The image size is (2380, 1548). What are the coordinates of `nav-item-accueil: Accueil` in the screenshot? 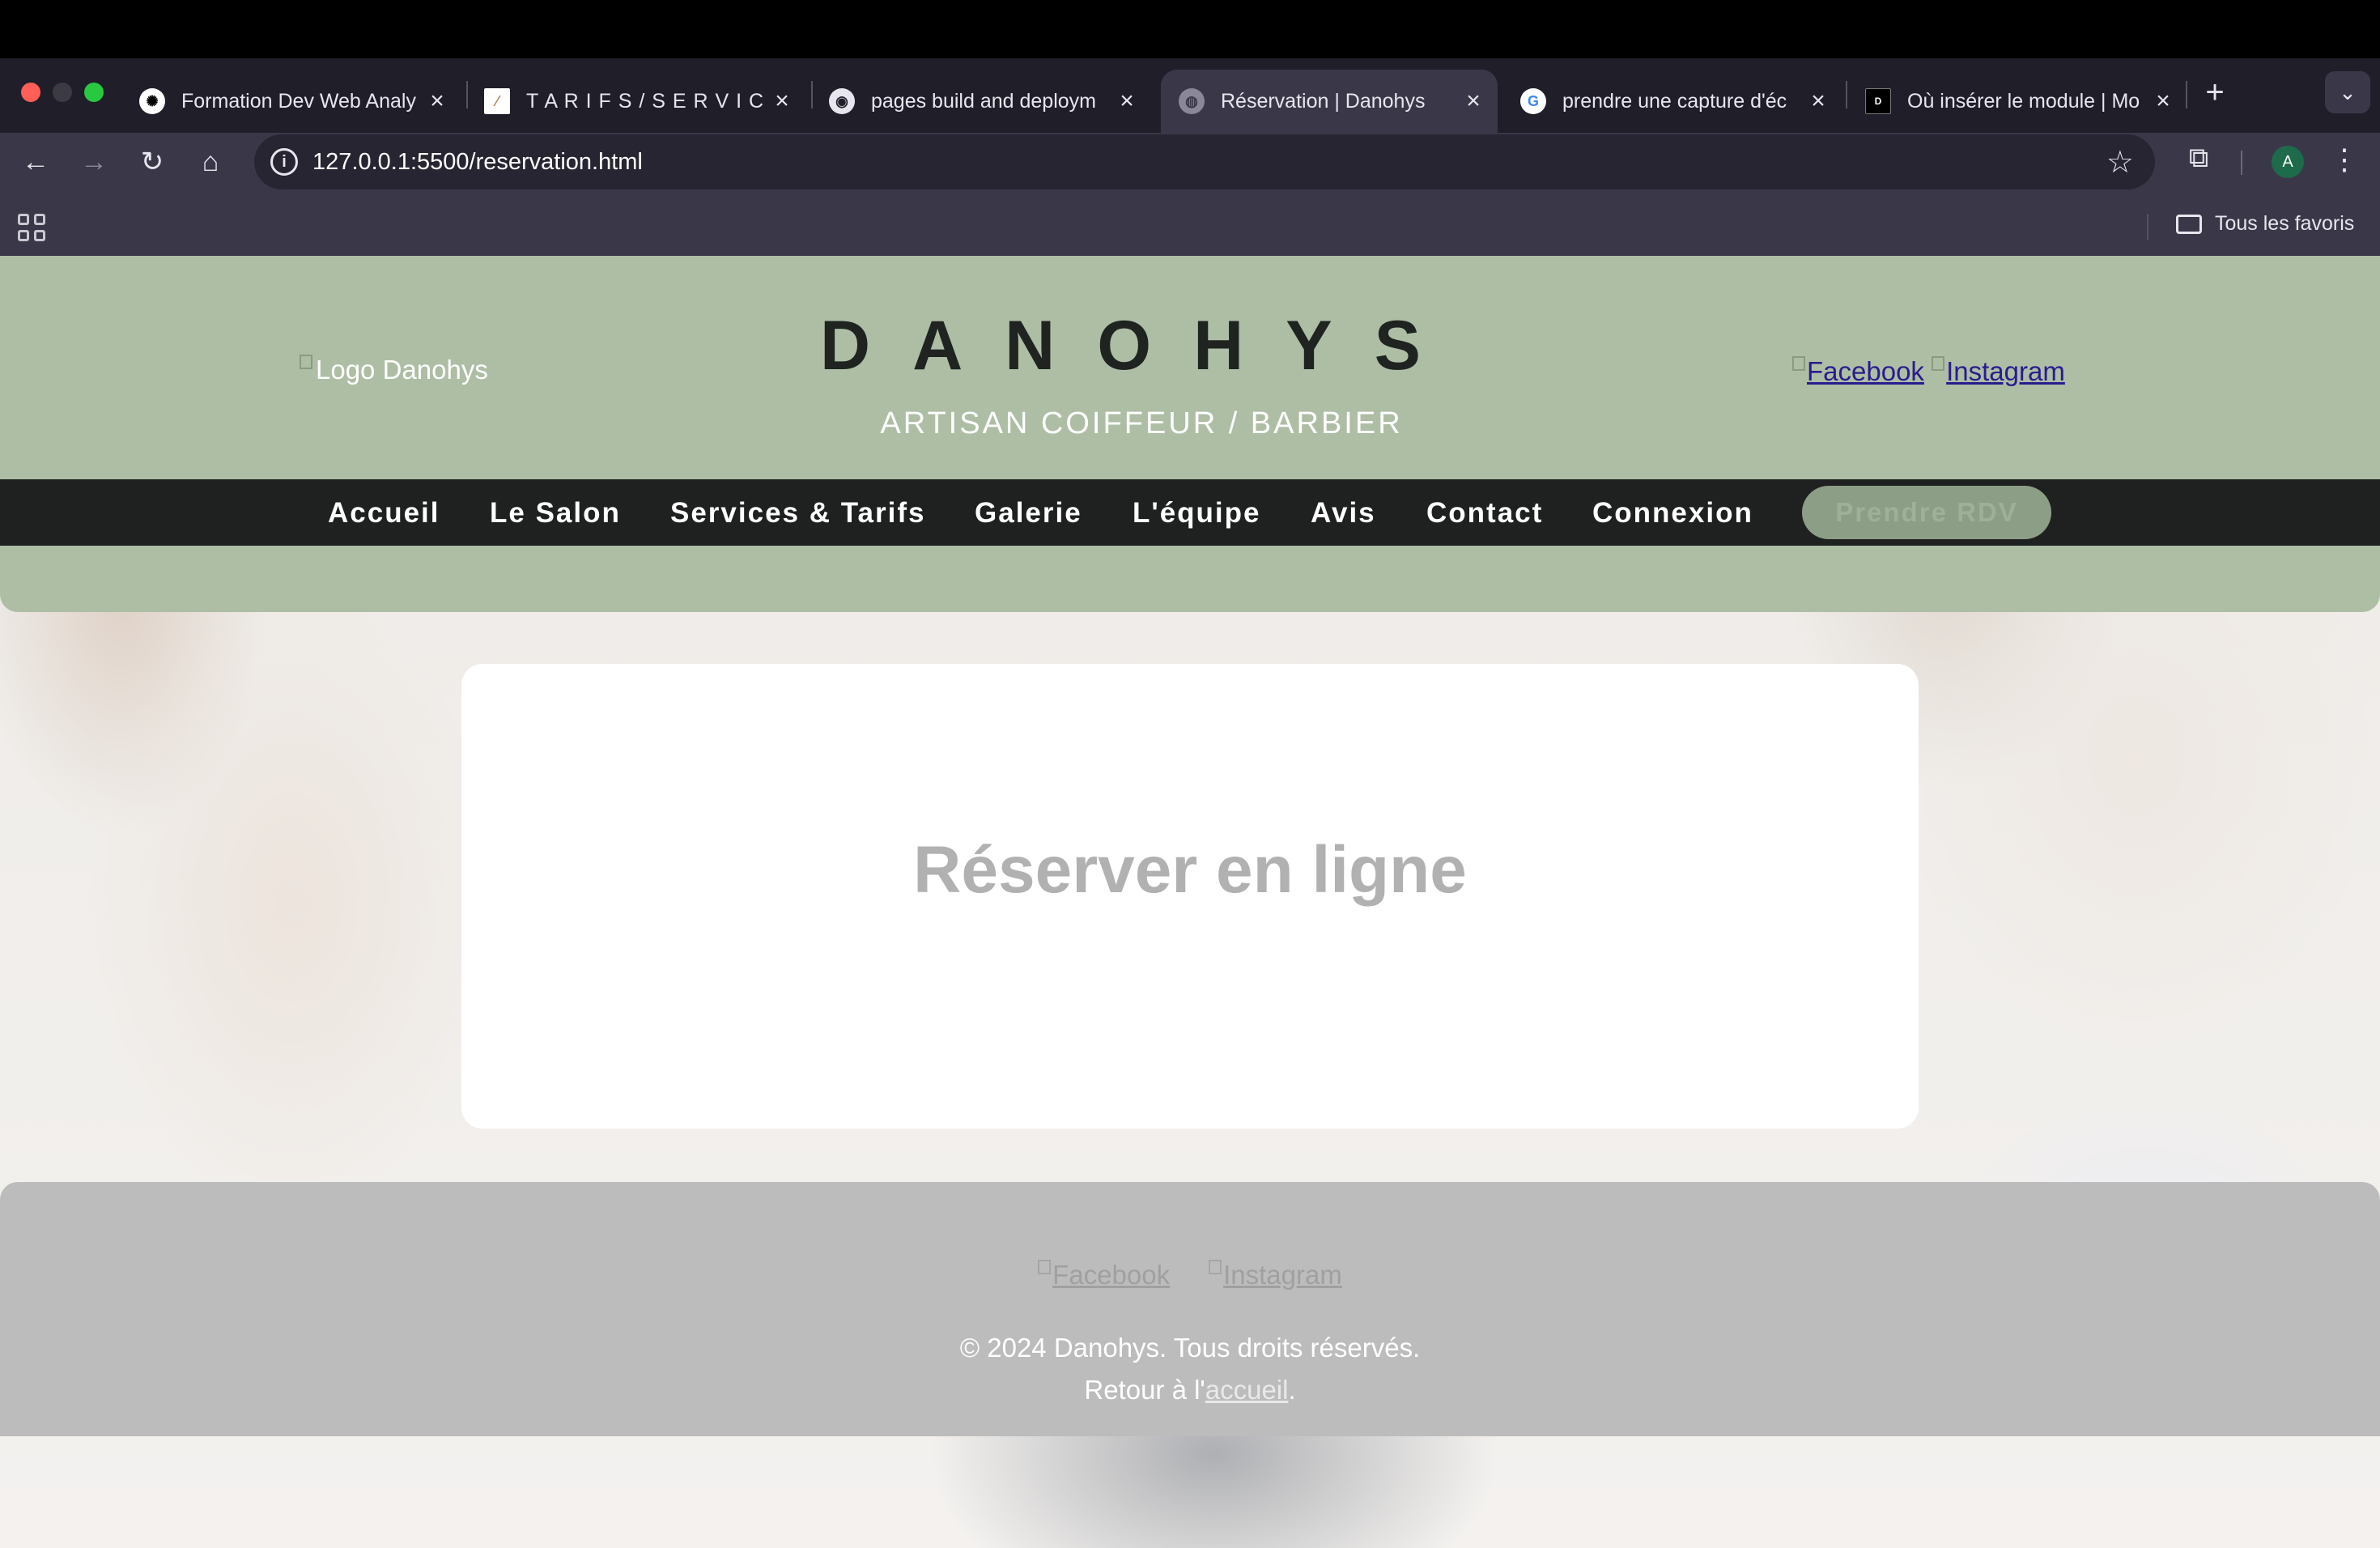 It's located at (384, 513).